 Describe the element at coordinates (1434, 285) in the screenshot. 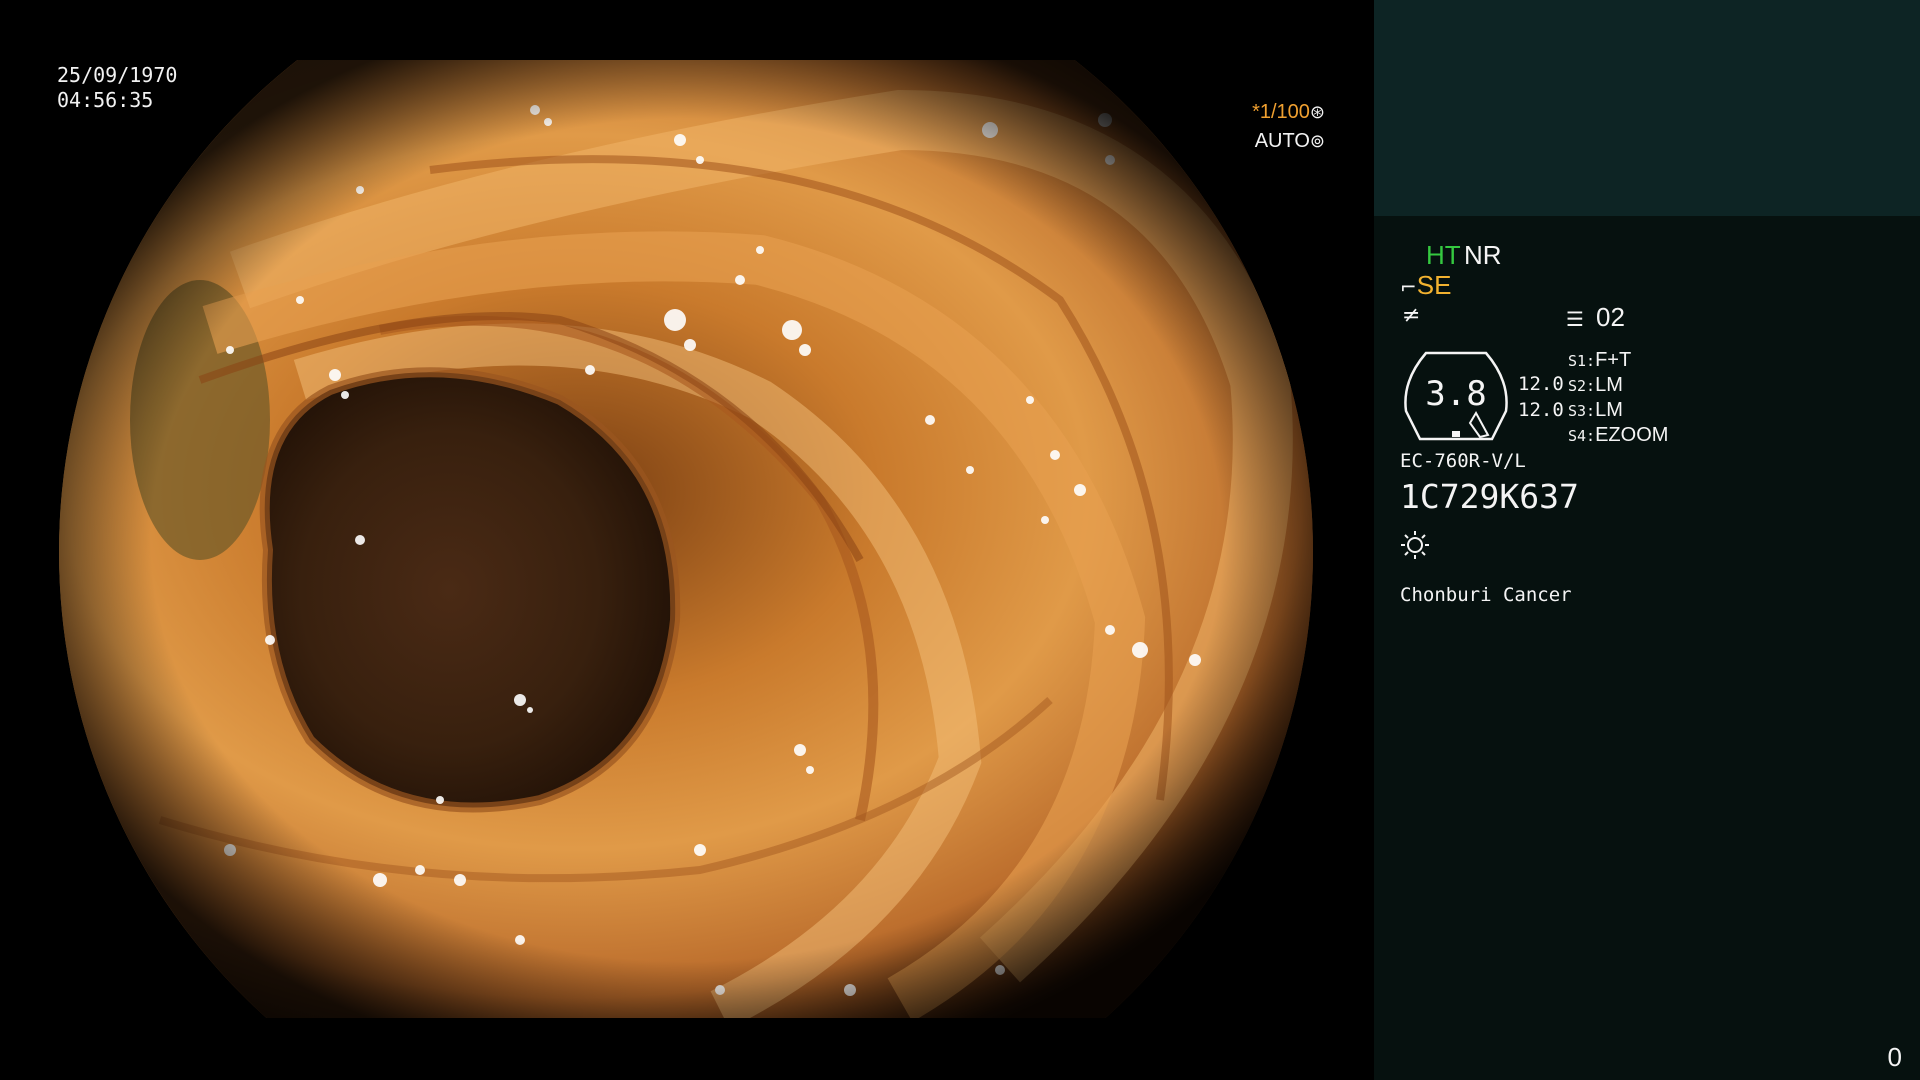

I see `se-label: SE` at that location.